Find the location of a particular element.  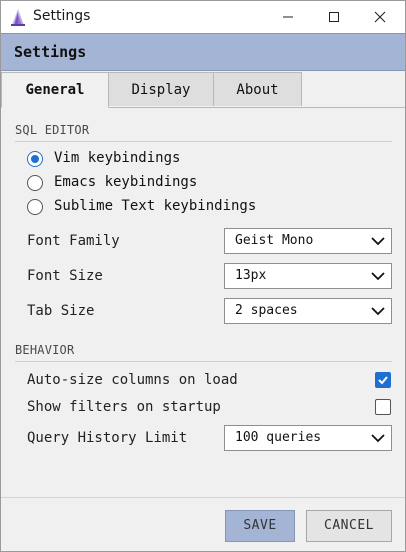

tab-about: About is located at coordinates (257, 89).